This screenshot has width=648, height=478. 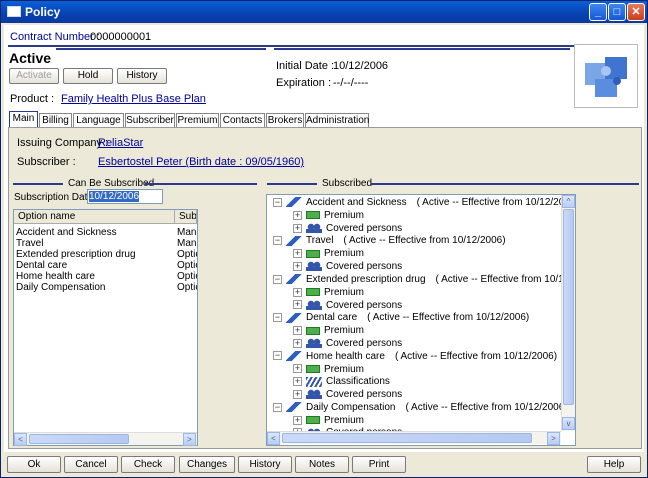 What do you see at coordinates (79, 439) in the screenshot?
I see `options-scroll-thumb` at bounding box center [79, 439].